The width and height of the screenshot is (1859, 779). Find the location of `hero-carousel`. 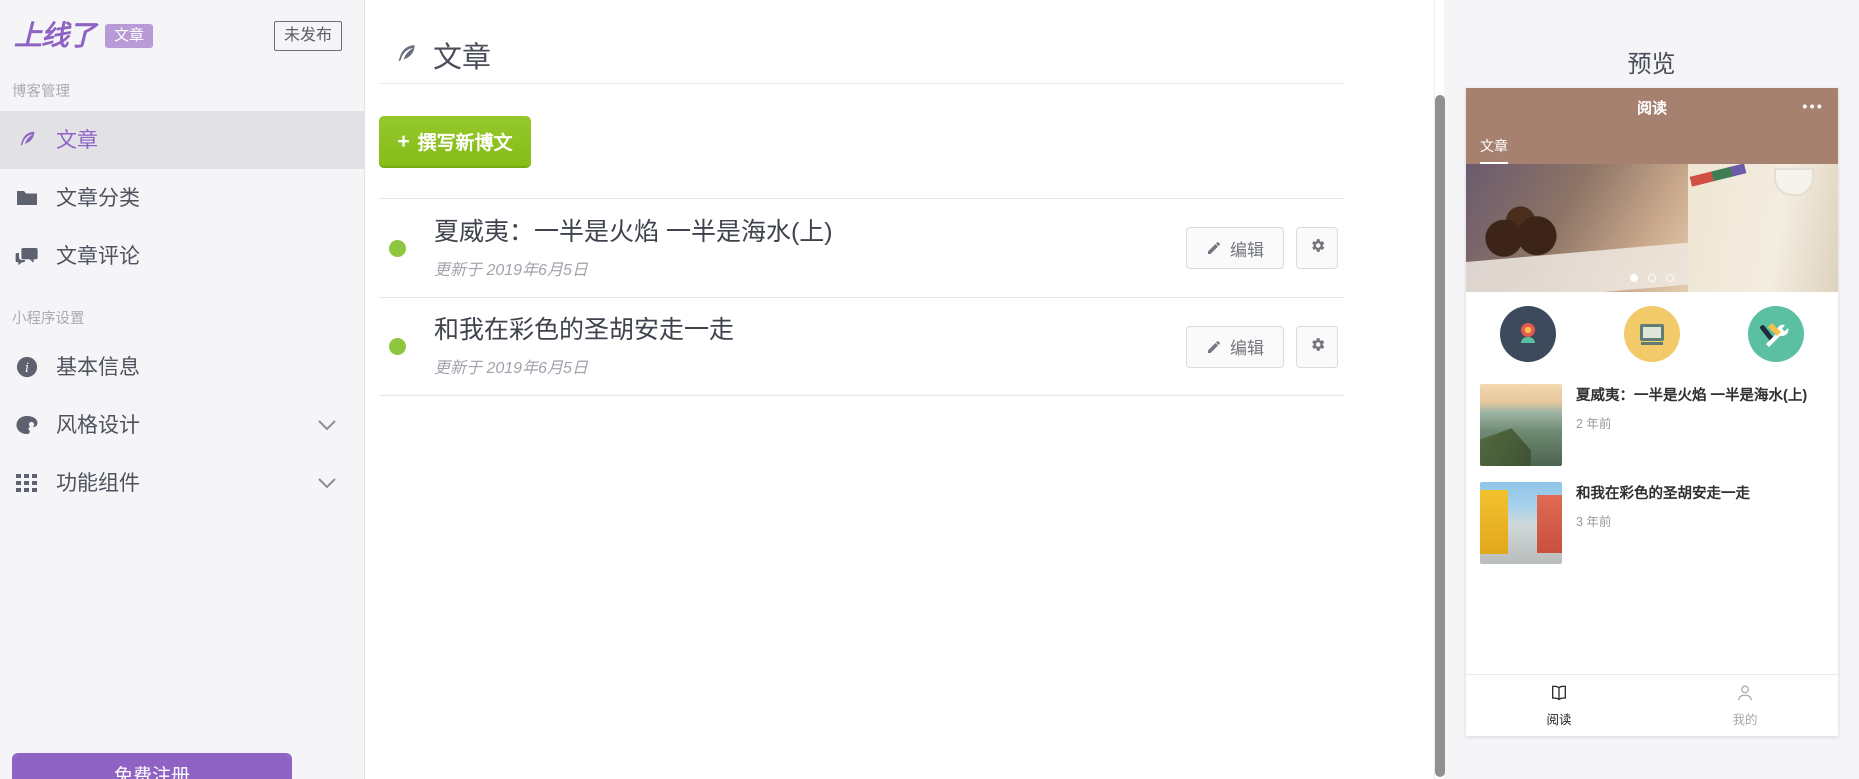

hero-carousel is located at coordinates (1652, 228).